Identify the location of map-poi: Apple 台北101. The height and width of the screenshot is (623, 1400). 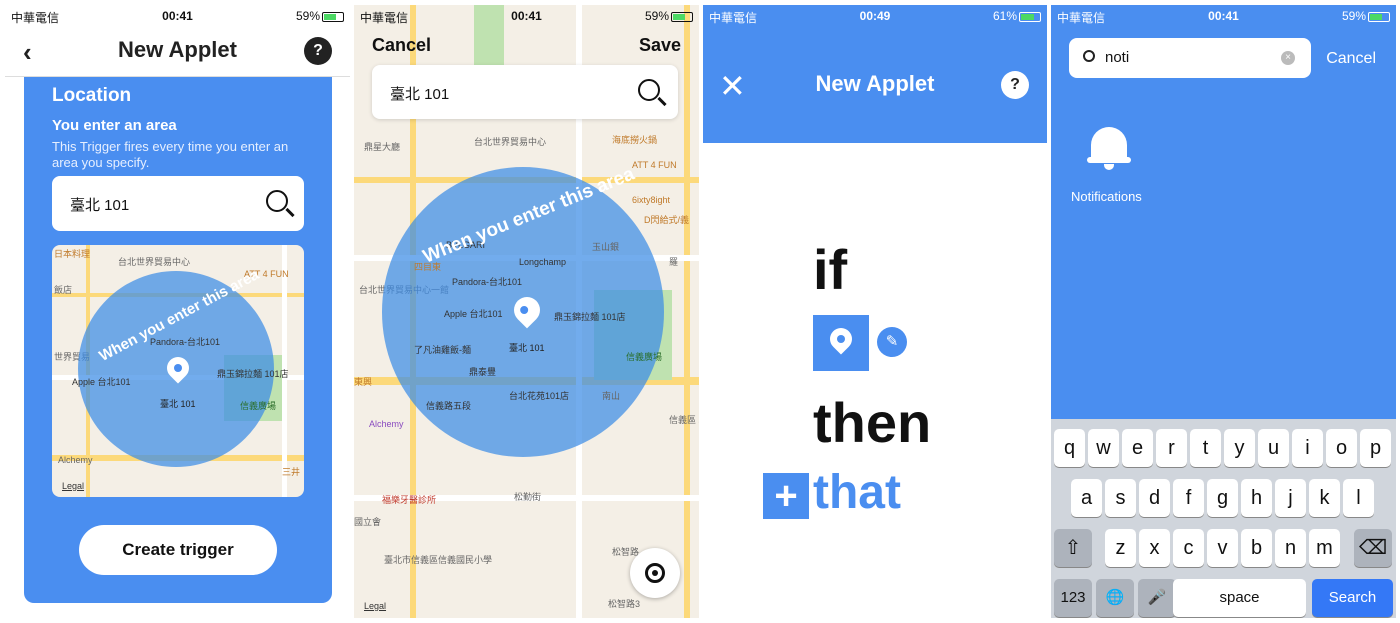
(101, 382).